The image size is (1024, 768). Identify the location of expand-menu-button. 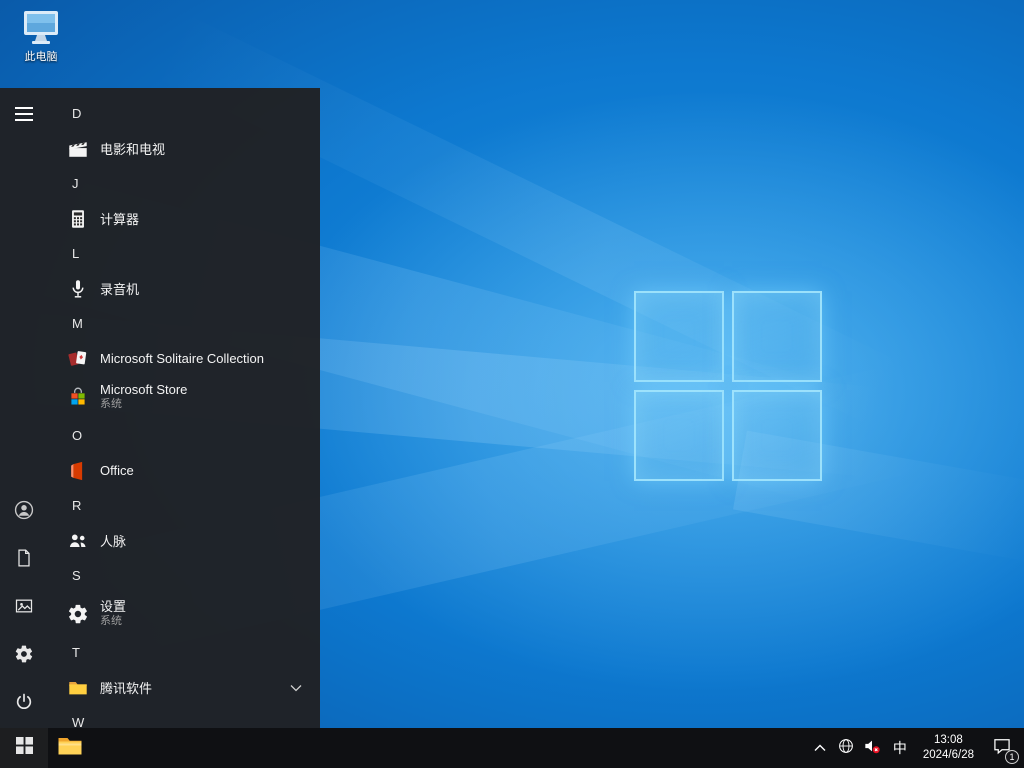
(24, 116).